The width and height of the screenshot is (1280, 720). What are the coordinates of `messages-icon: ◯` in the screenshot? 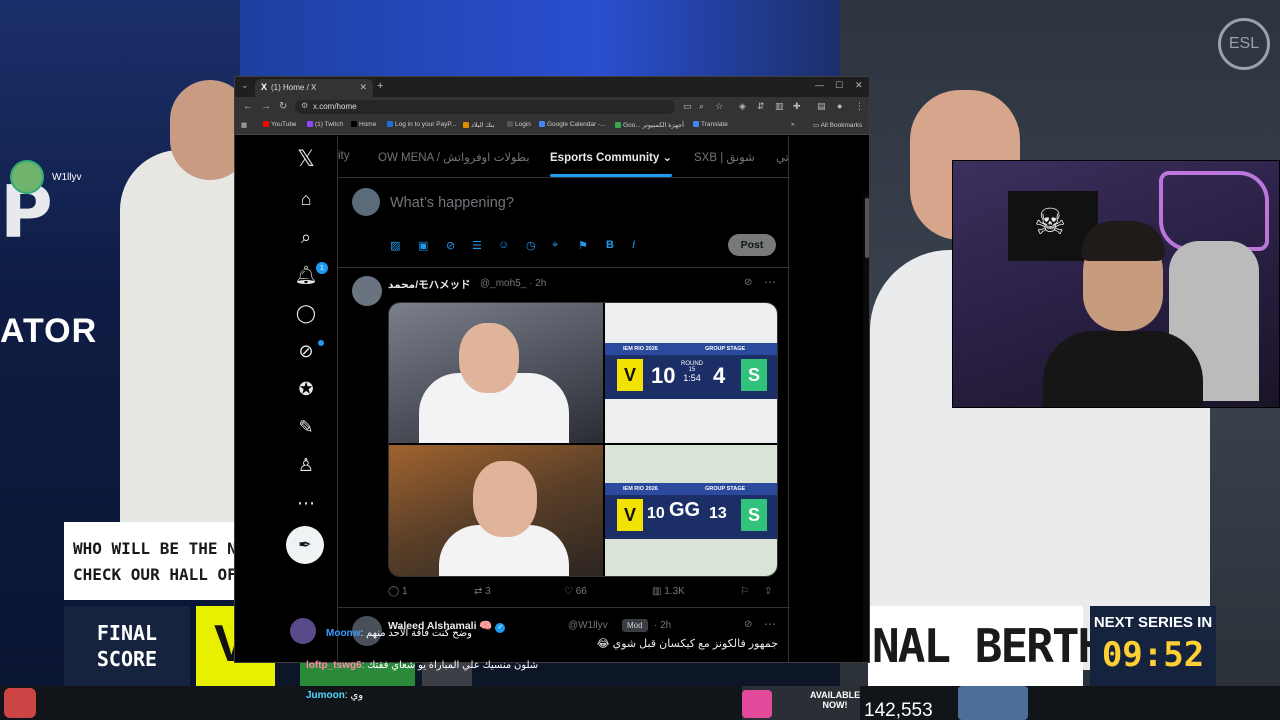 It's located at (306, 313).